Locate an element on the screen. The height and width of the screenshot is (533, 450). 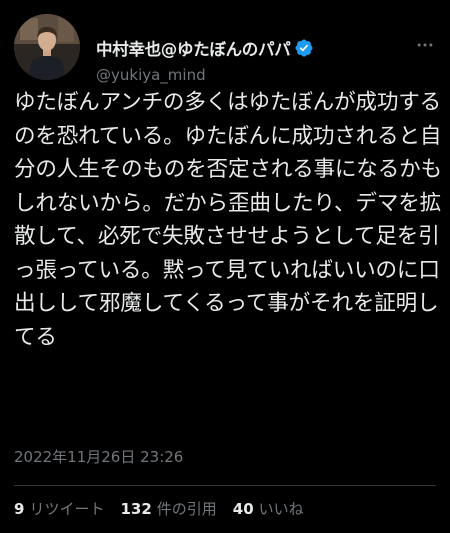
retweets-stat: 9 リツイート is located at coordinates (59, 508).